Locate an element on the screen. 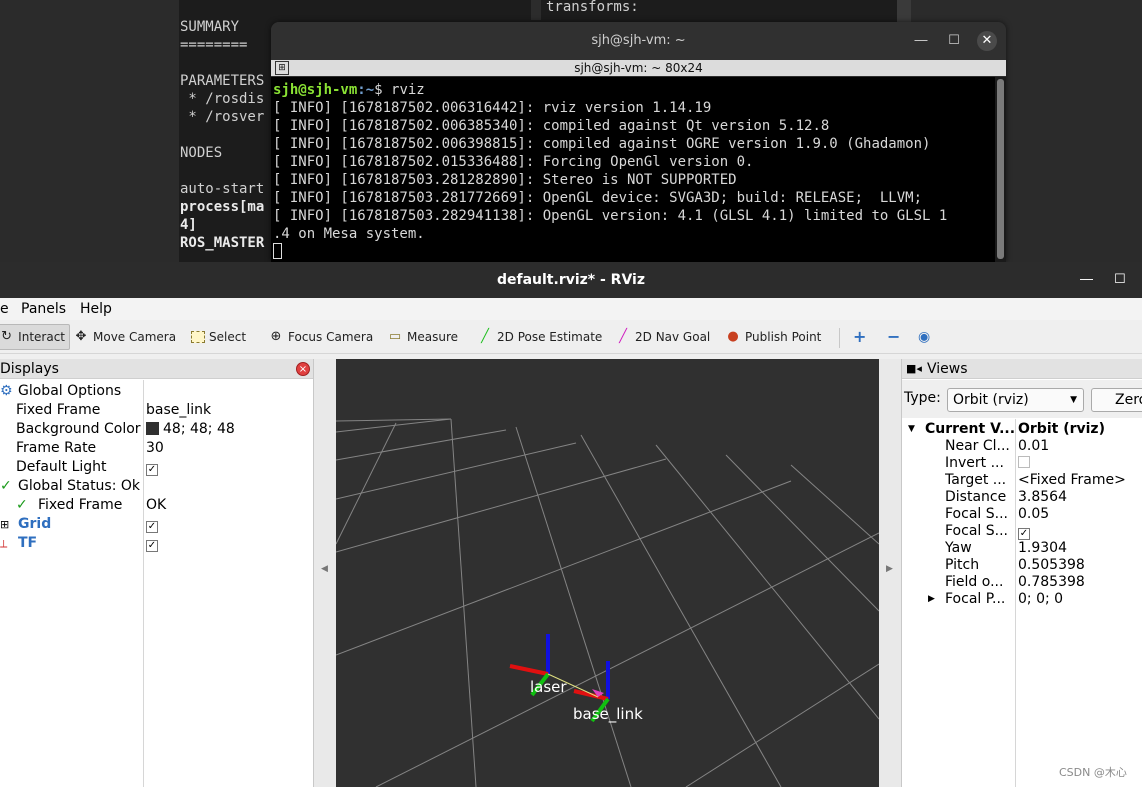  pose-estimate-icon: ╱ is located at coordinates (485, 336).